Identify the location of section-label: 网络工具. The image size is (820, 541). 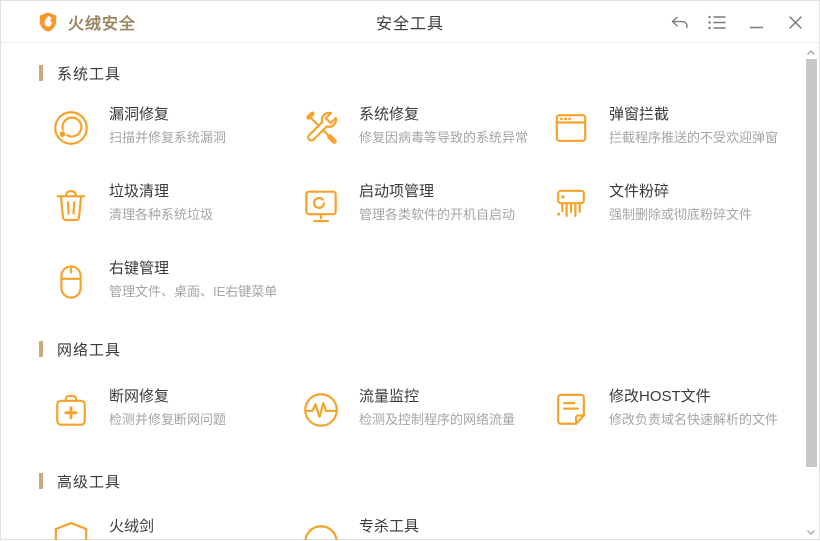
(89, 350).